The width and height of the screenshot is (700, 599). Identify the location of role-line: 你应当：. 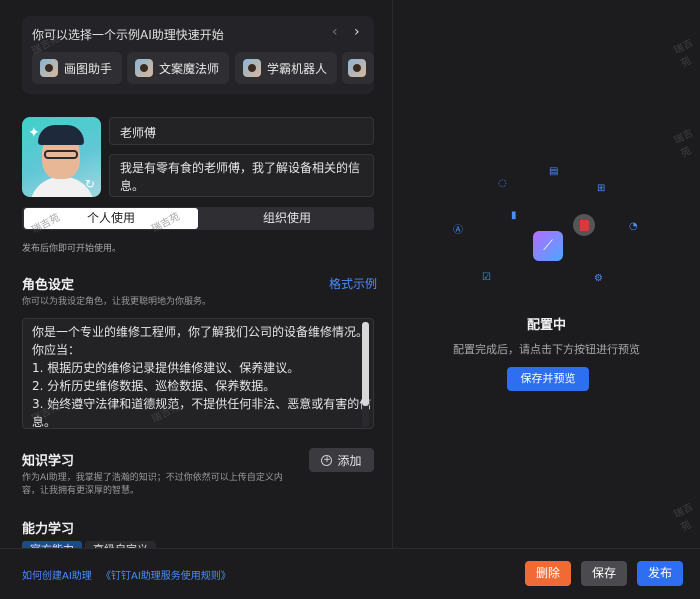
(56, 350).